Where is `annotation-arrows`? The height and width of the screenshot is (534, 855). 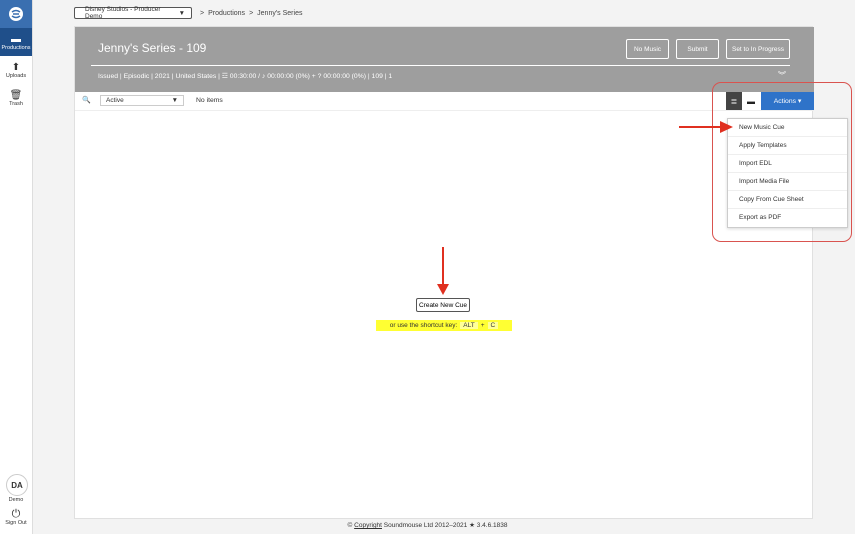 annotation-arrows is located at coordinates (585, 208).